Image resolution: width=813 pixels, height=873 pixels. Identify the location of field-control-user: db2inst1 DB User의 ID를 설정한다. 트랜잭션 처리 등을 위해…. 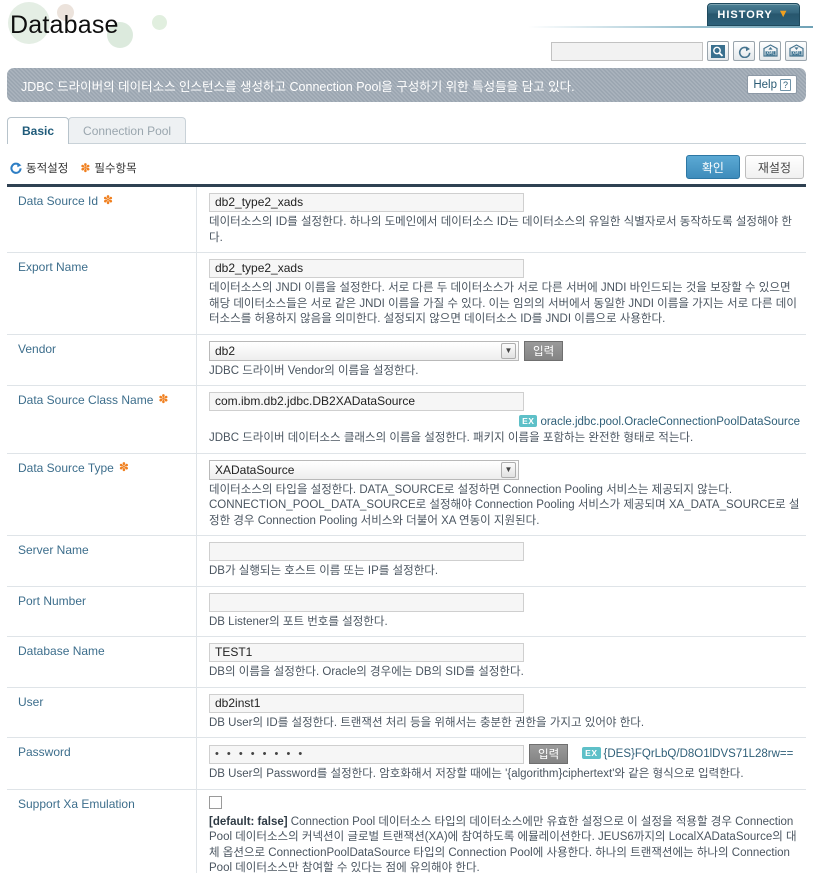
(501, 712).